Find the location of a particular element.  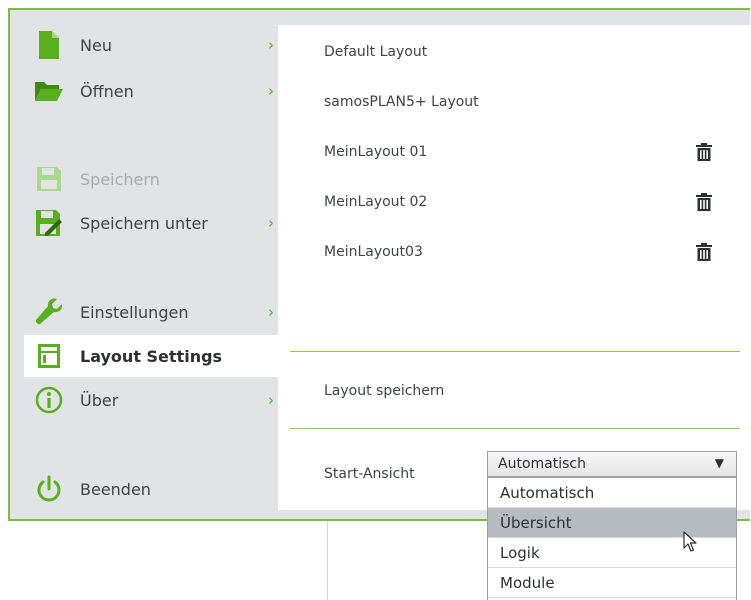

sidebar-item-beenden: Beenden is located at coordinates (151, 489).